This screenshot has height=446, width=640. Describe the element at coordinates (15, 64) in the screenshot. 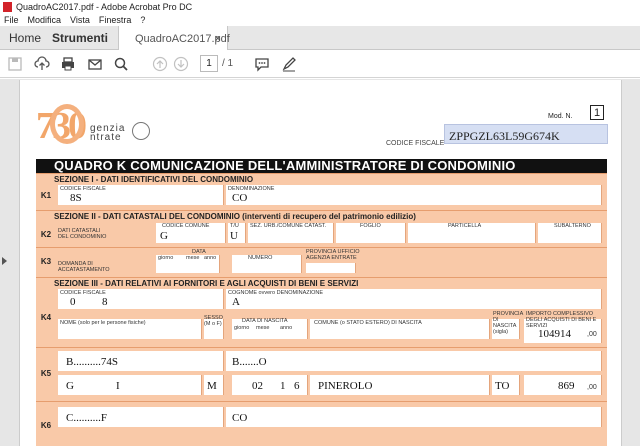

I see `save-icon` at that location.